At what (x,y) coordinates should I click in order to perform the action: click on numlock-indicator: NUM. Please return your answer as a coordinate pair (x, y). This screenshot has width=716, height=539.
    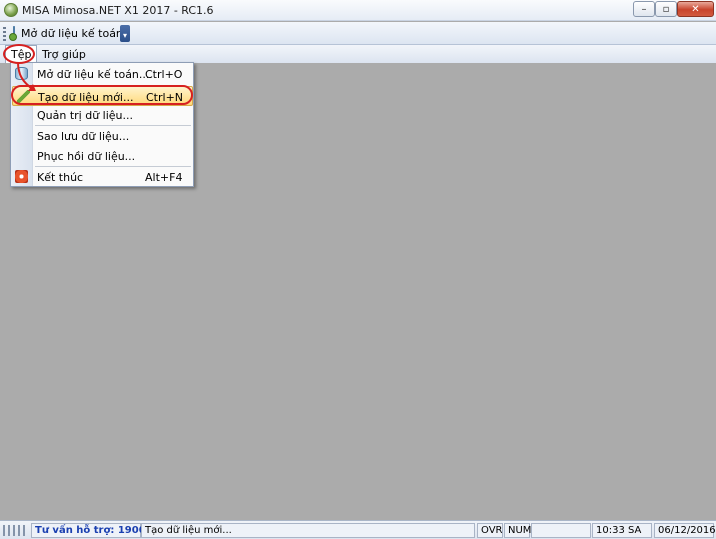
    Looking at the image, I should click on (517, 530).